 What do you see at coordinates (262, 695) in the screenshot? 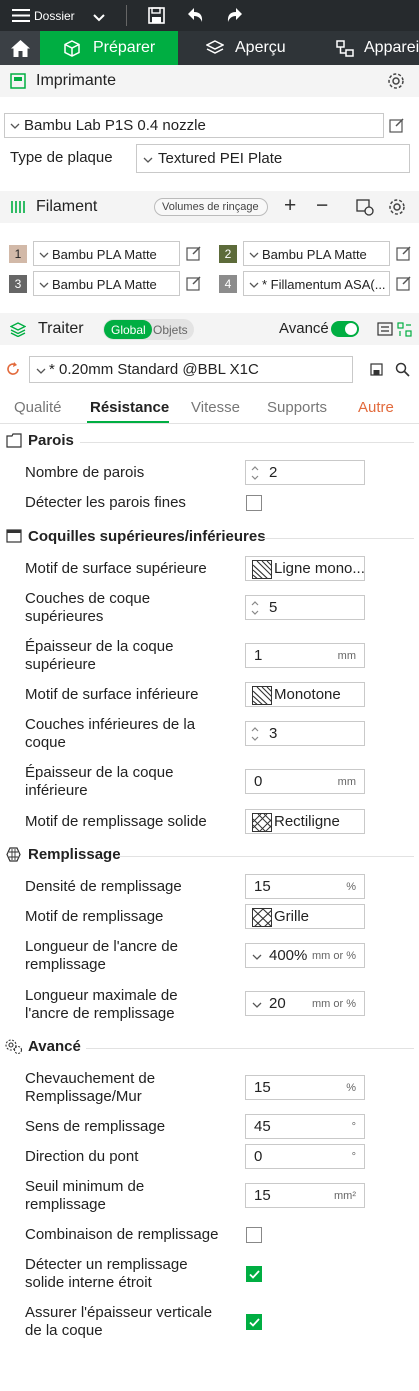
I see `monotone-pattern-icon` at bounding box center [262, 695].